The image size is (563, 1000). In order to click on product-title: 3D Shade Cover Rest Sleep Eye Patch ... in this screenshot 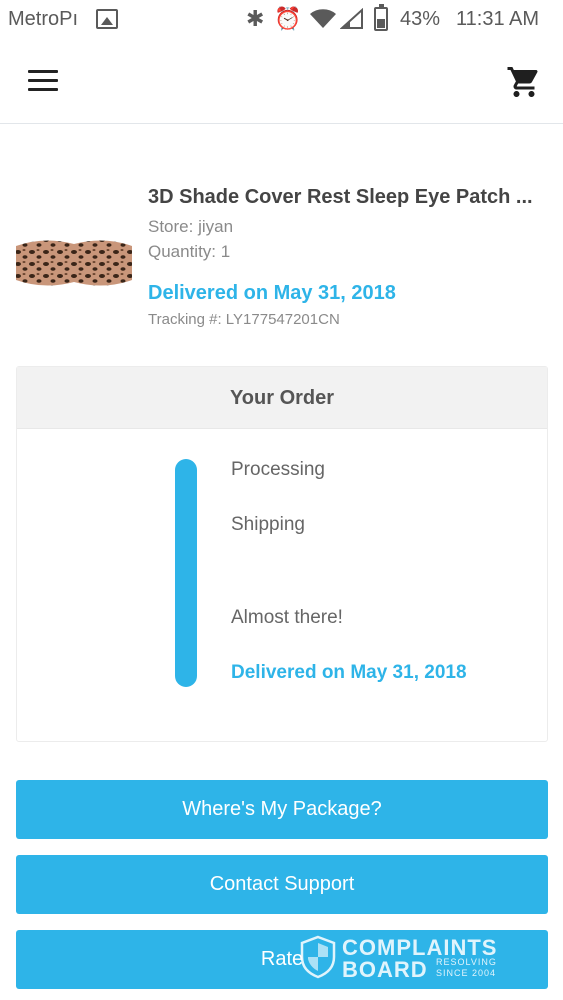, I will do `click(348, 197)`.